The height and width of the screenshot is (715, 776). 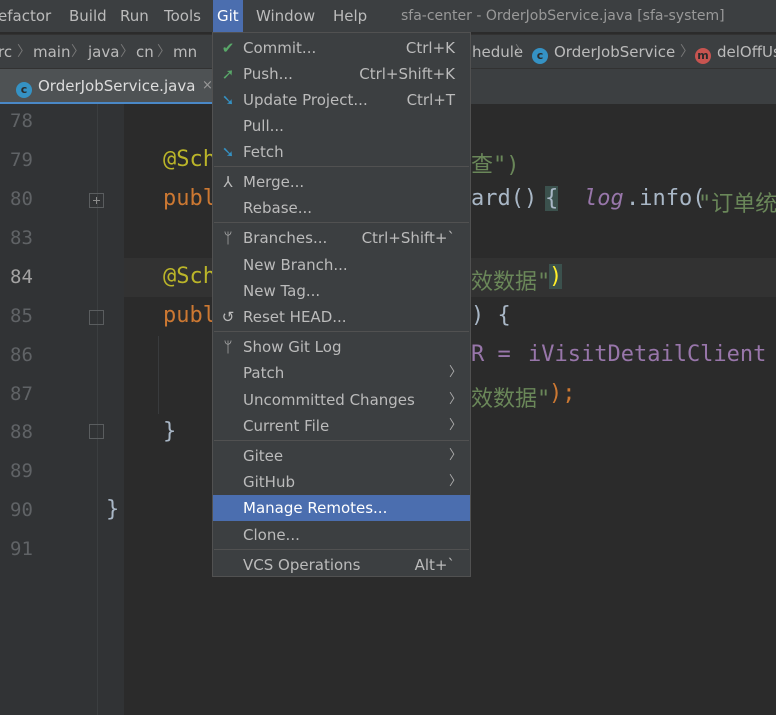 I want to click on line-number: 83, so click(x=21, y=238).